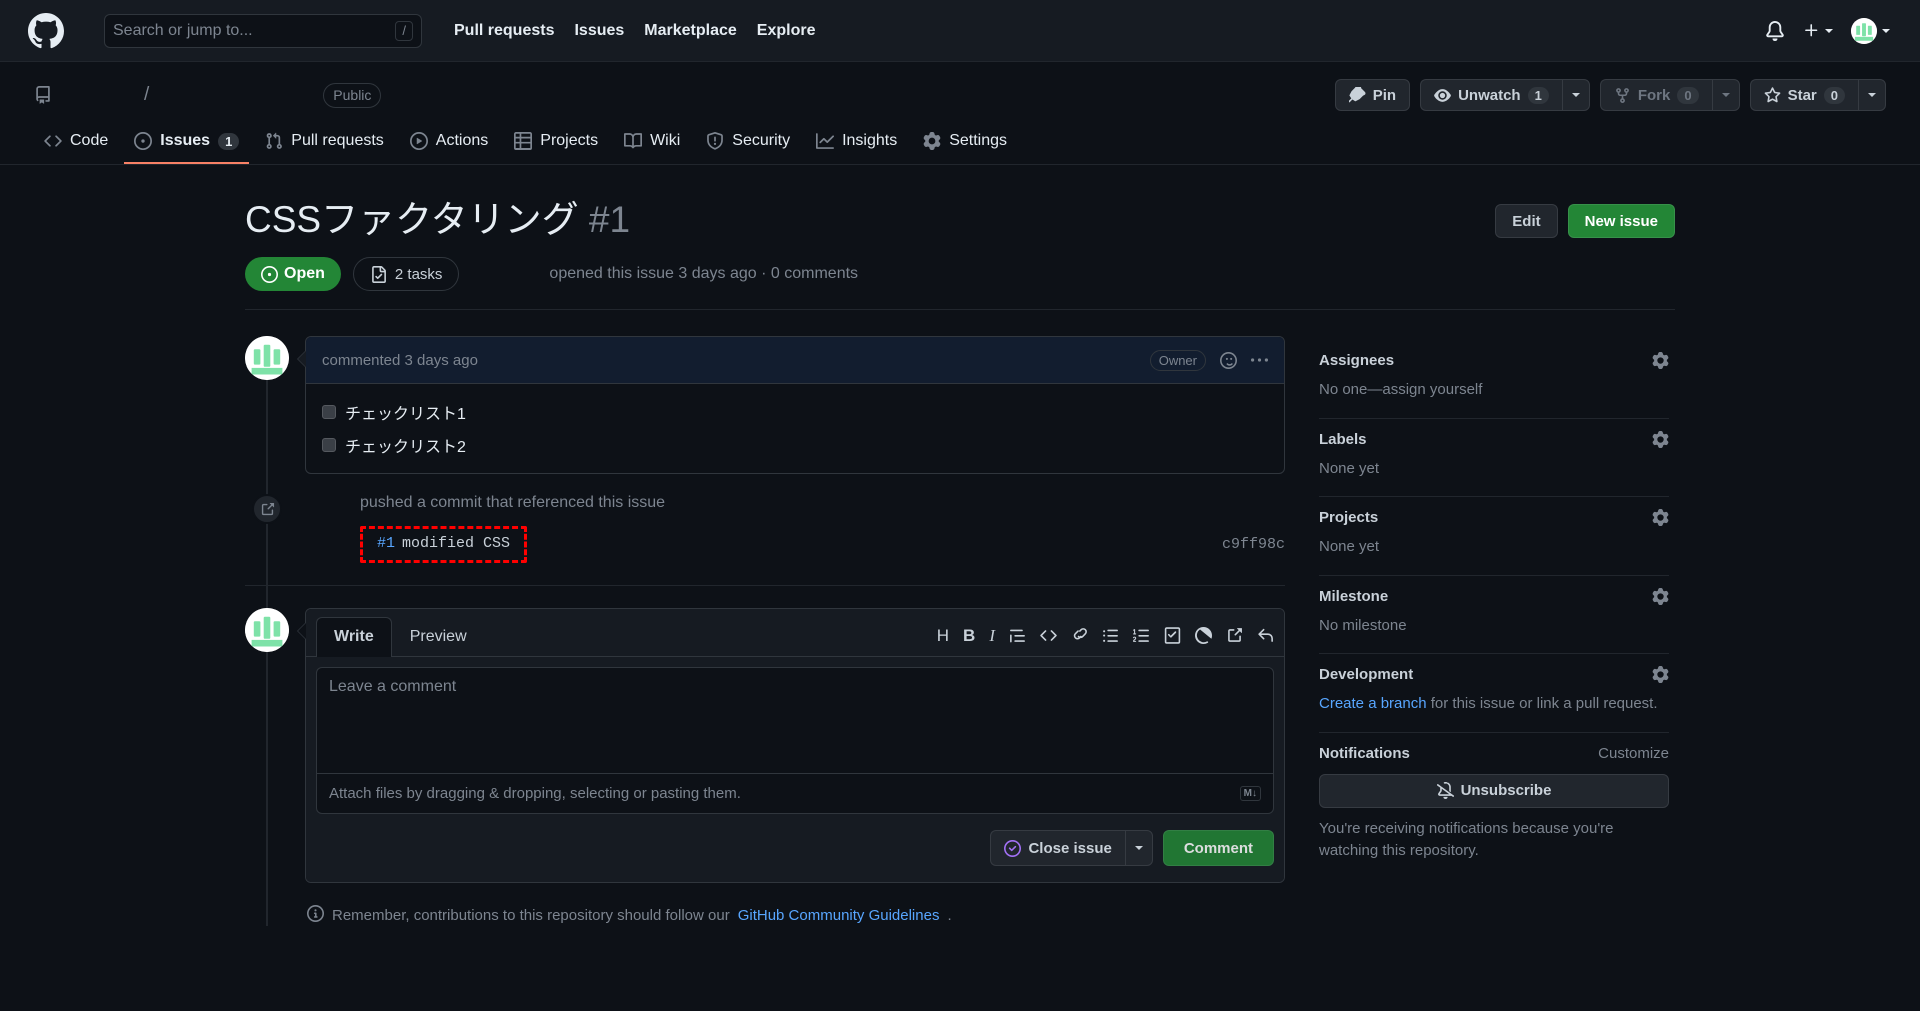 This screenshot has width=1920, height=1011. Describe the element at coordinates (599, 31) in the screenshot. I see `nav-issues: Issues` at that location.